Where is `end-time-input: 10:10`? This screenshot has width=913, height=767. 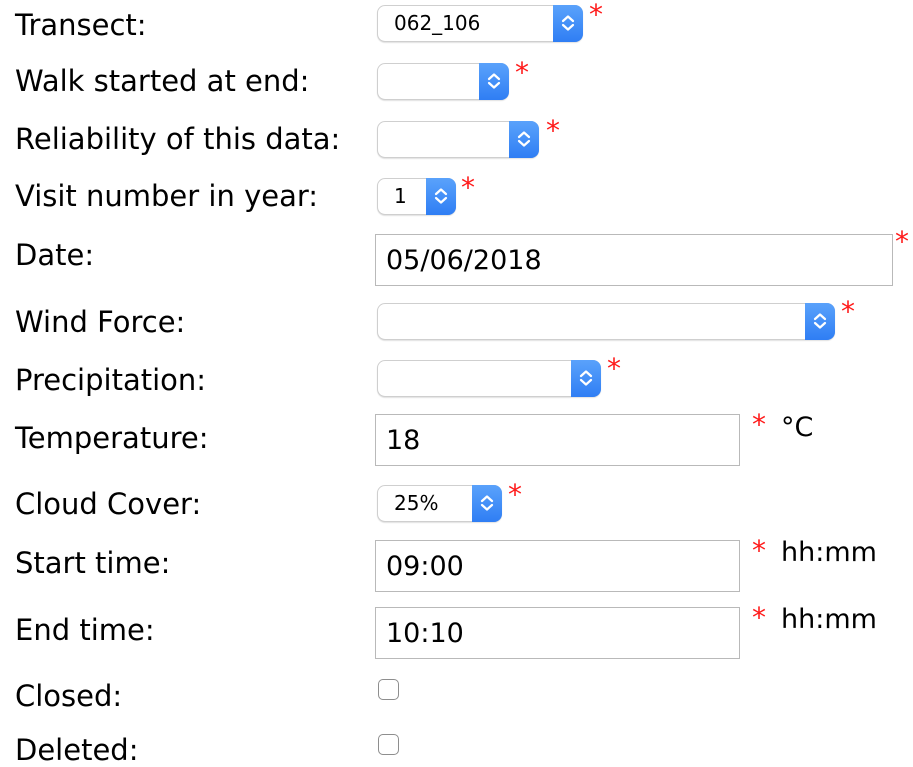
end-time-input: 10:10 is located at coordinates (557, 633).